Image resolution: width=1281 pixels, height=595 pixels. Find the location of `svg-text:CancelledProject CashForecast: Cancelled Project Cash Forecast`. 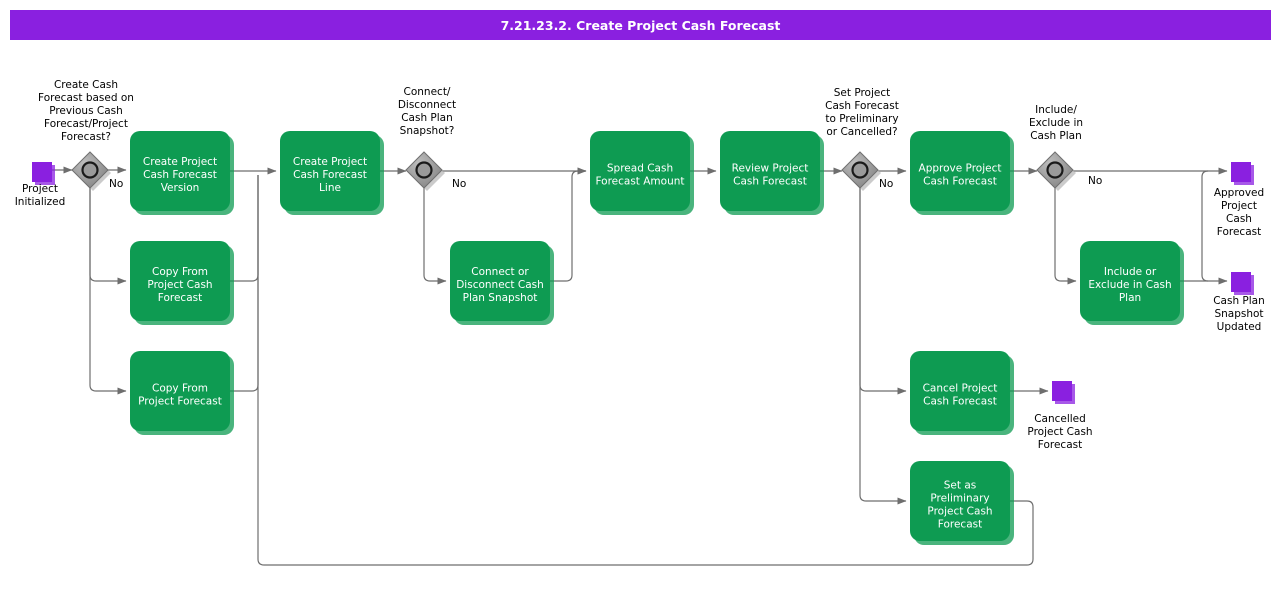

svg-text:CancelledProject CashForecast: Cancelled Project Cash Forecast is located at coordinates (1059, 432).